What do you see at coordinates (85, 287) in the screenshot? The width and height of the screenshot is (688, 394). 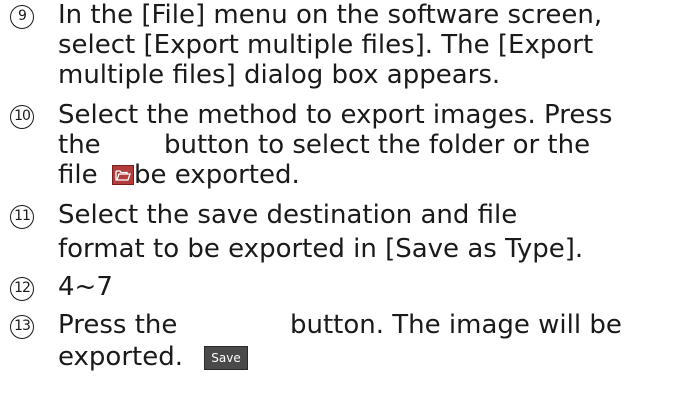 I see `step-12-line-1: 4~7` at bounding box center [85, 287].